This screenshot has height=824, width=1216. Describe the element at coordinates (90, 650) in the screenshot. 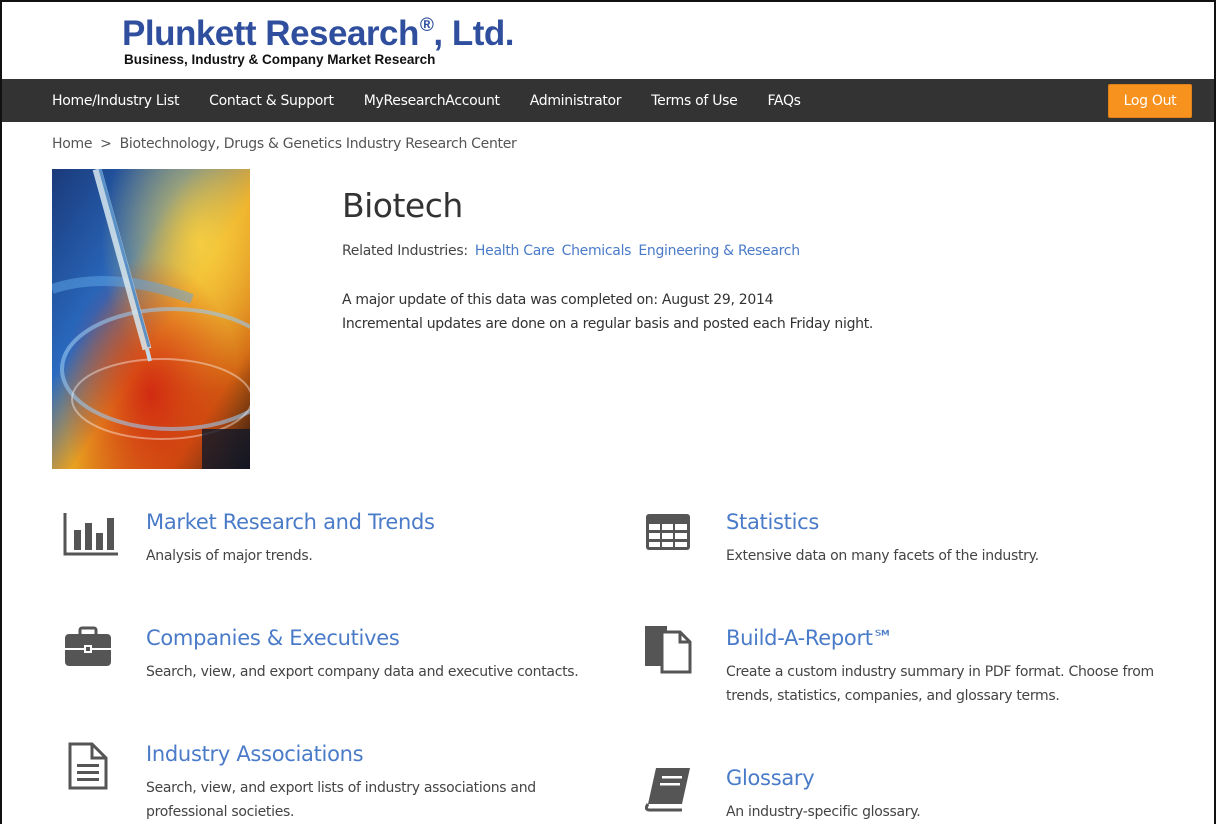

I see `briefcase-icon` at that location.